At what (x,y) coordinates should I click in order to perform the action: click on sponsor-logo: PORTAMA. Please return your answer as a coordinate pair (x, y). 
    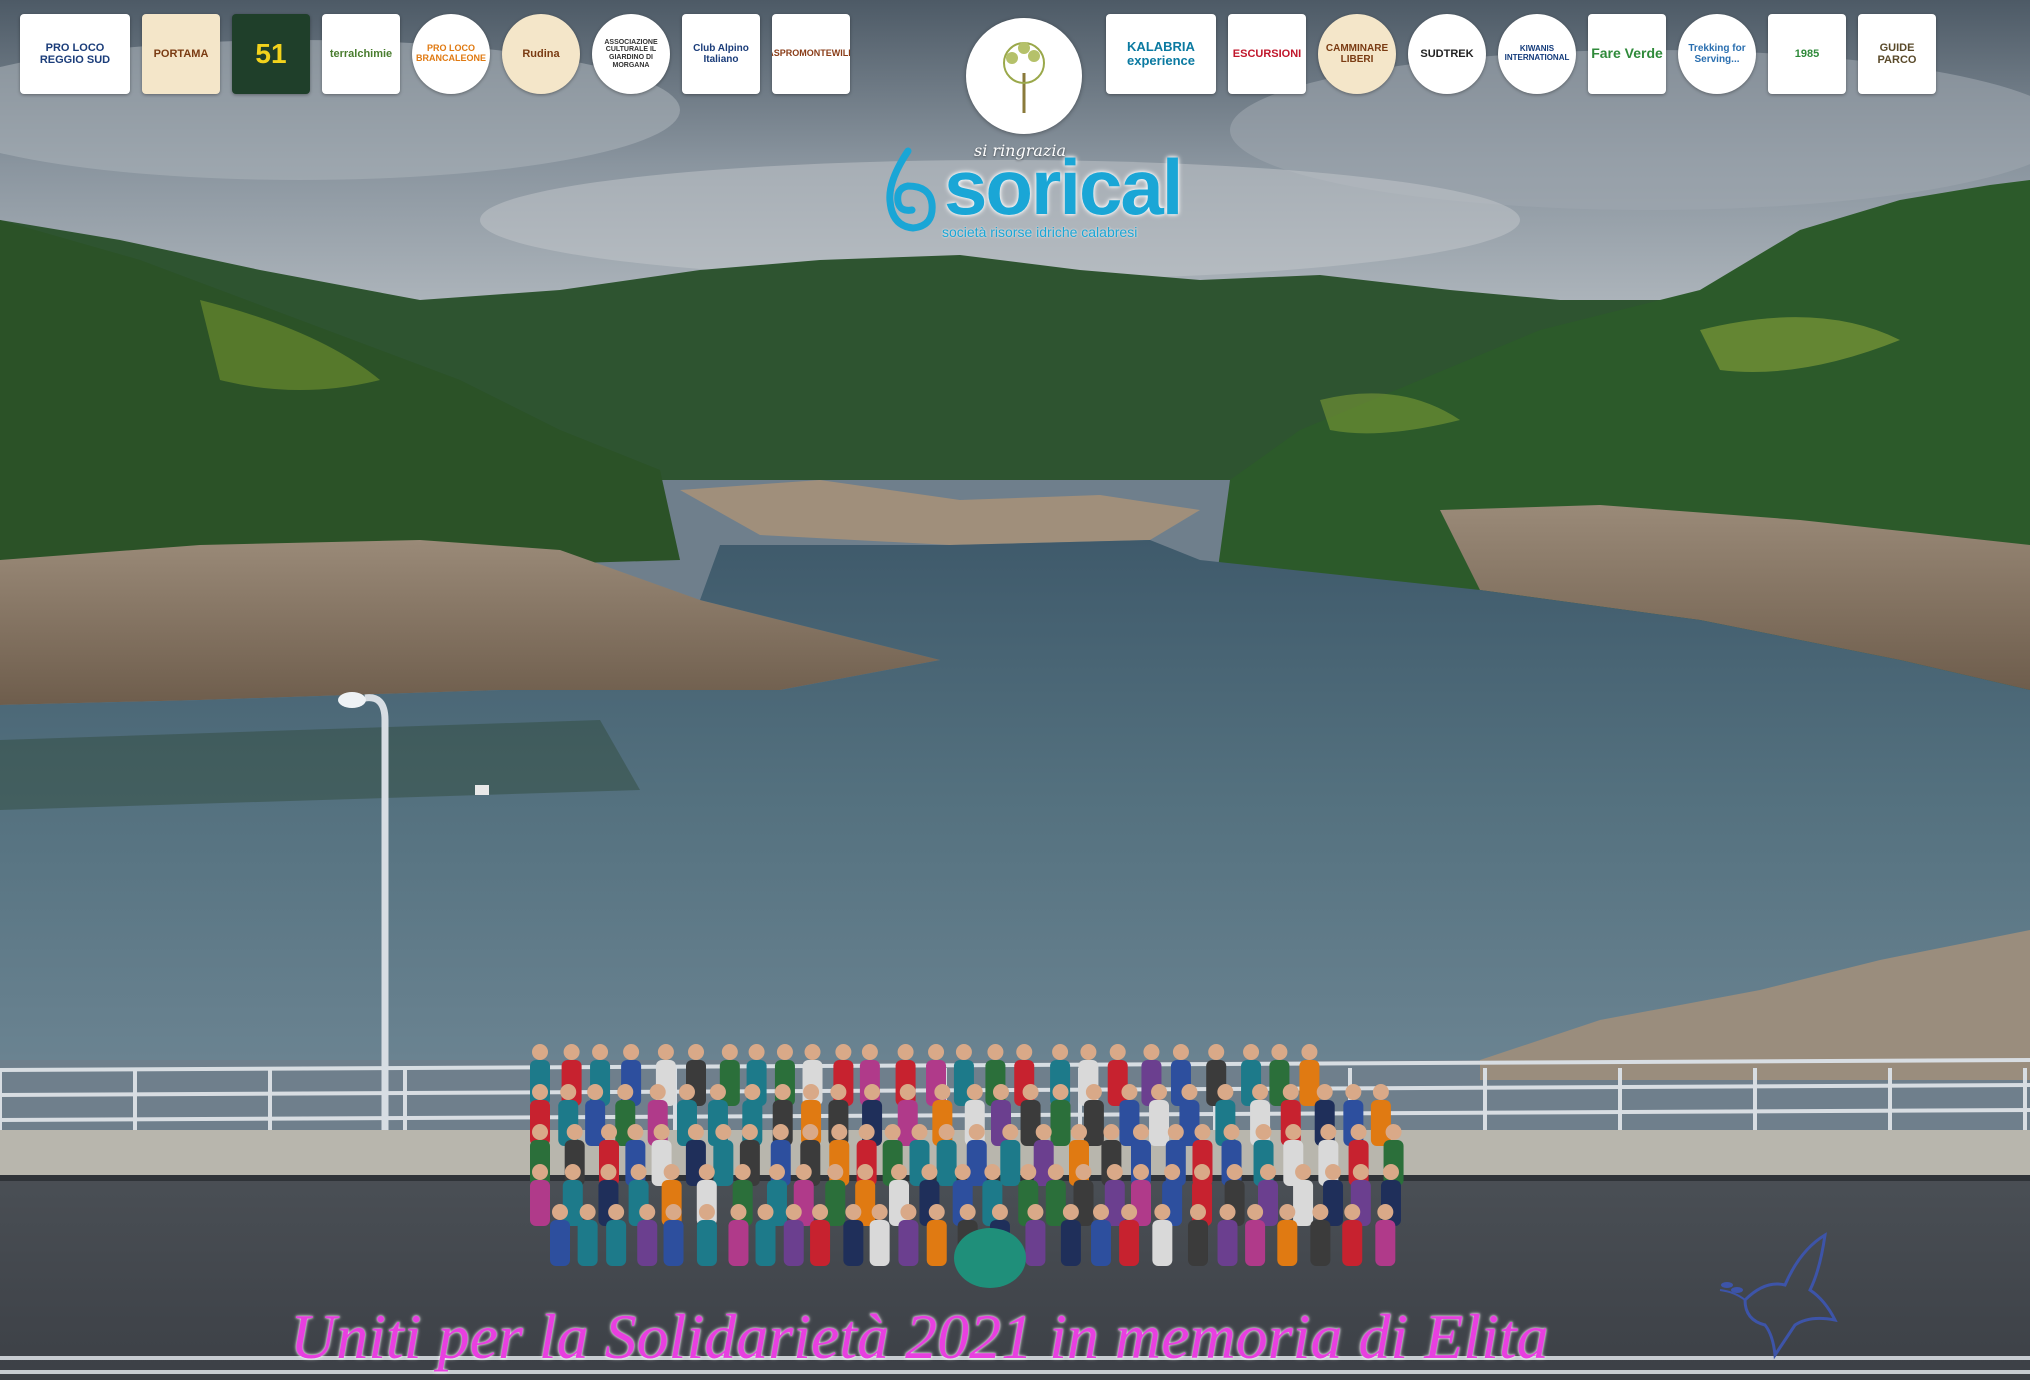
    Looking at the image, I should click on (181, 54).